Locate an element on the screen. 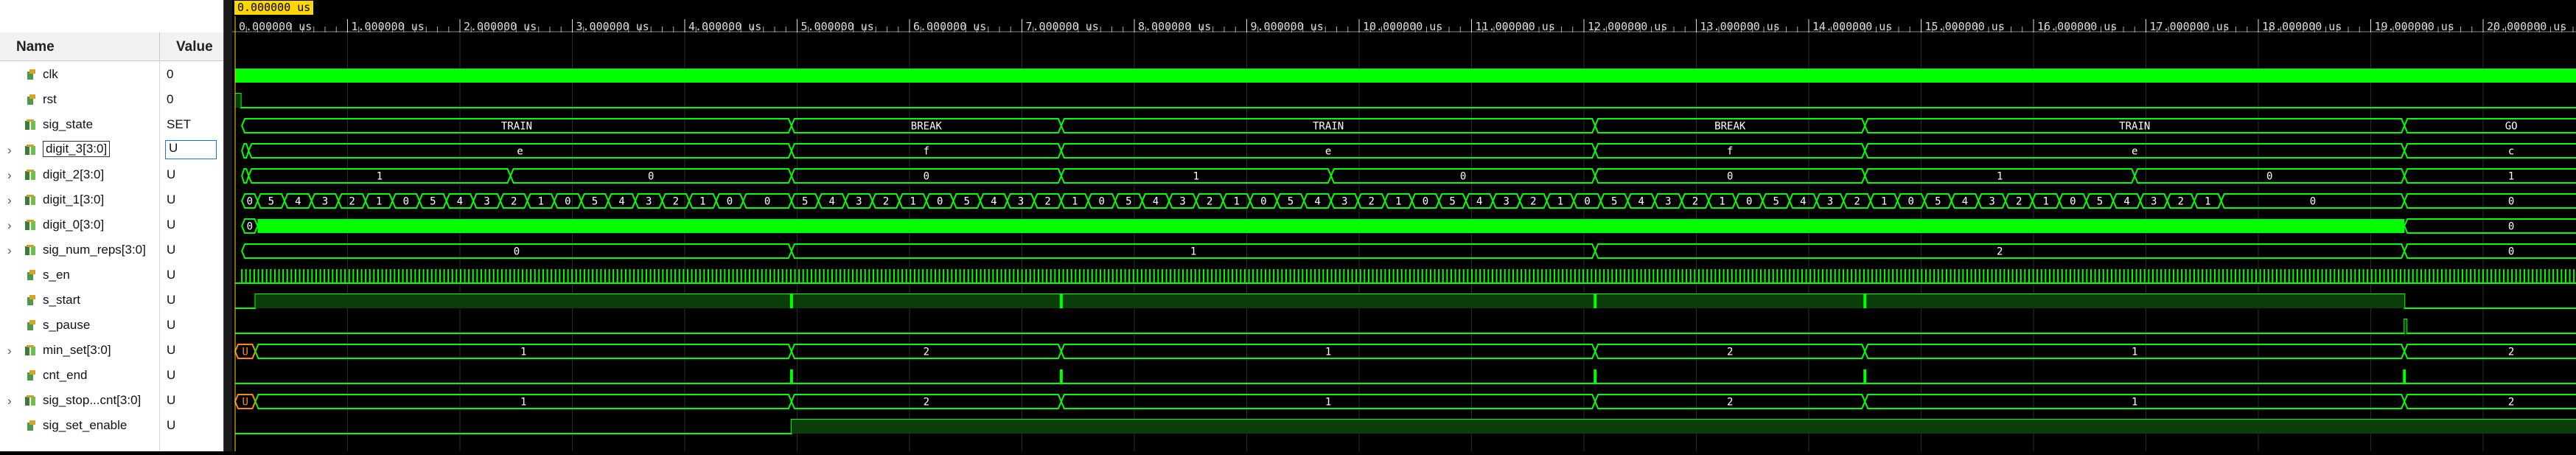 This screenshot has width=2576, height=455. bus-wave-sig-stop-cnt-3-0-: U 1 2 1 2 1 2 is located at coordinates (1405, 402).